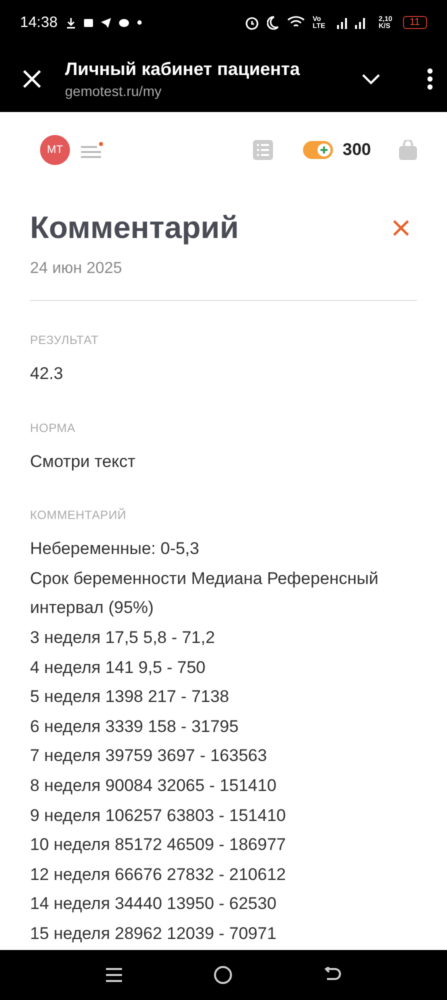 The width and height of the screenshot is (447, 1000). What do you see at coordinates (154, 933) in the screenshot?
I see `field-value: 15 неделя 28962 12039 - 70971` at bounding box center [154, 933].